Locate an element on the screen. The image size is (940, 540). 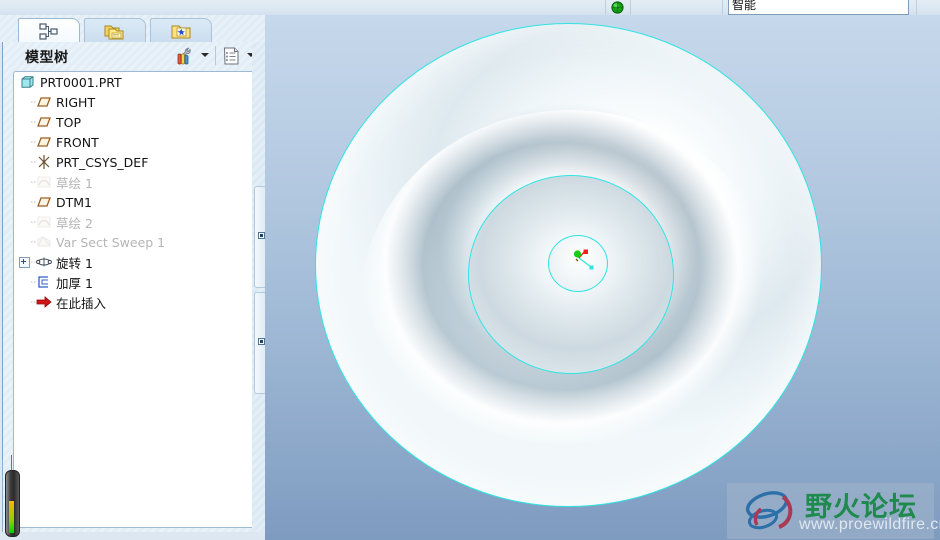
tree-item-6: DTM1 is located at coordinates (134, 202).